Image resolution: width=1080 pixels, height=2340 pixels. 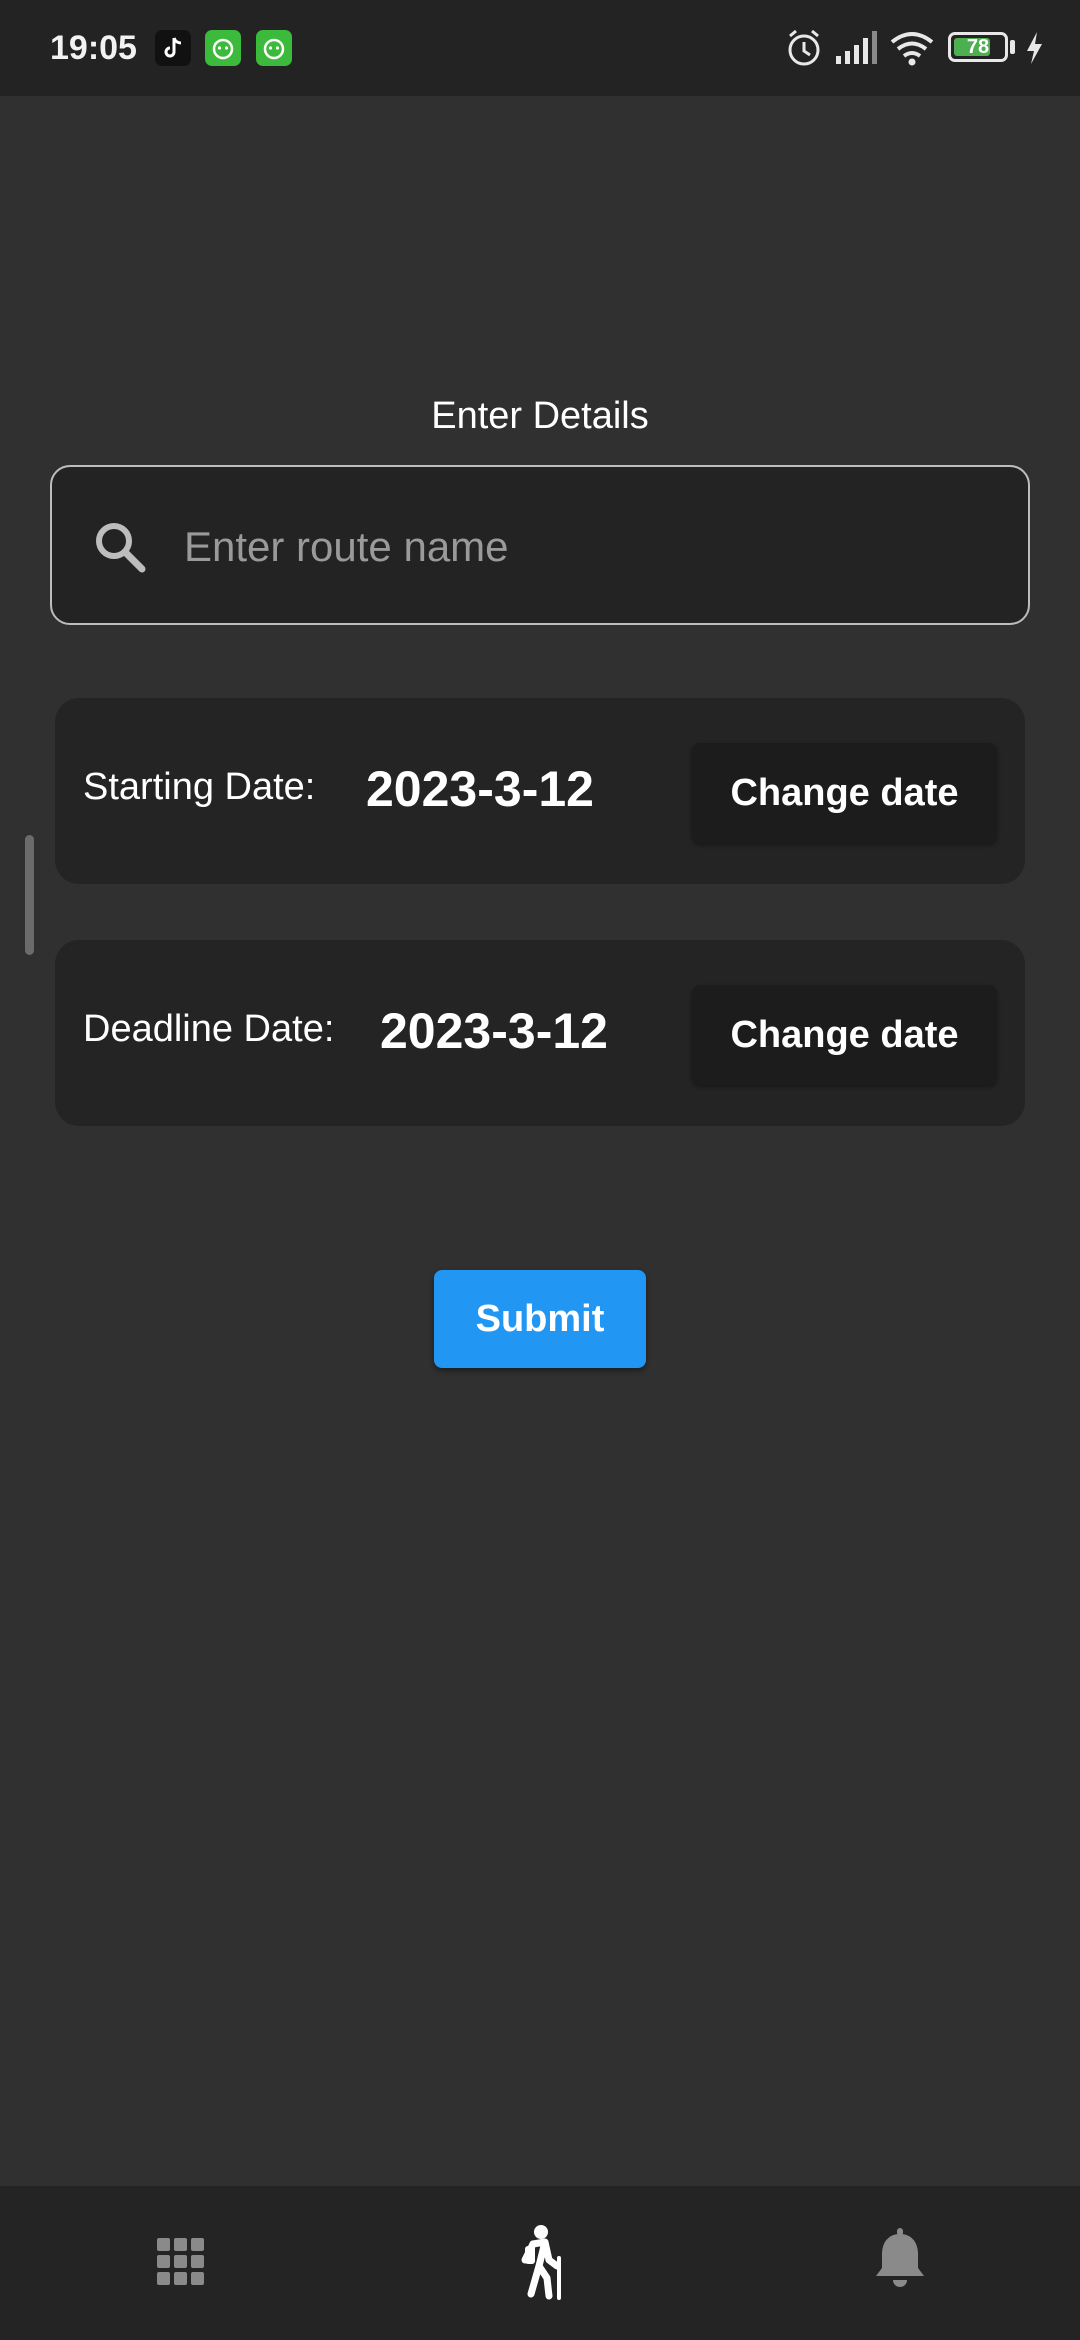 What do you see at coordinates (494, 1031) in the screenshot?
I see `deadline-date-value: 2023-3-12` at bounding box center [494, 1031].